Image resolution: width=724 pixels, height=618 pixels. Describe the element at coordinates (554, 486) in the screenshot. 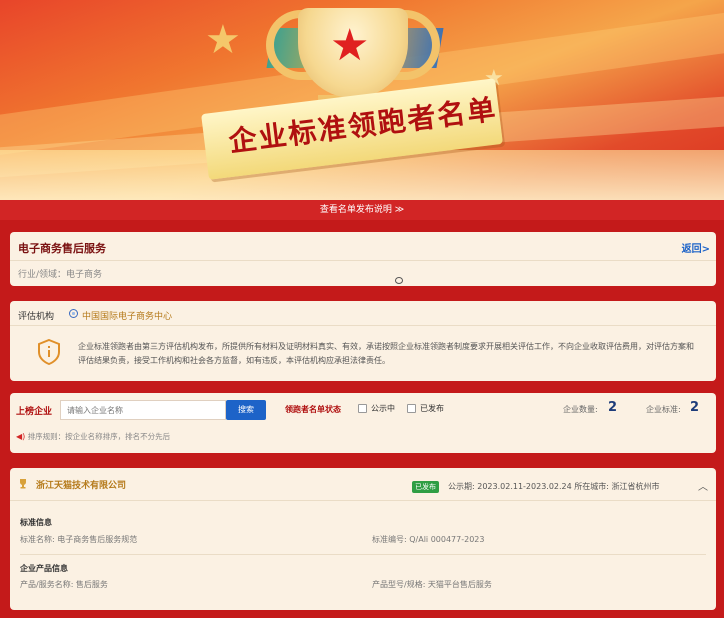

I see `publicity-period: 公示期: 2023.02.11-2023.02.24 所在城市: 浙江省杭州市` at that location.